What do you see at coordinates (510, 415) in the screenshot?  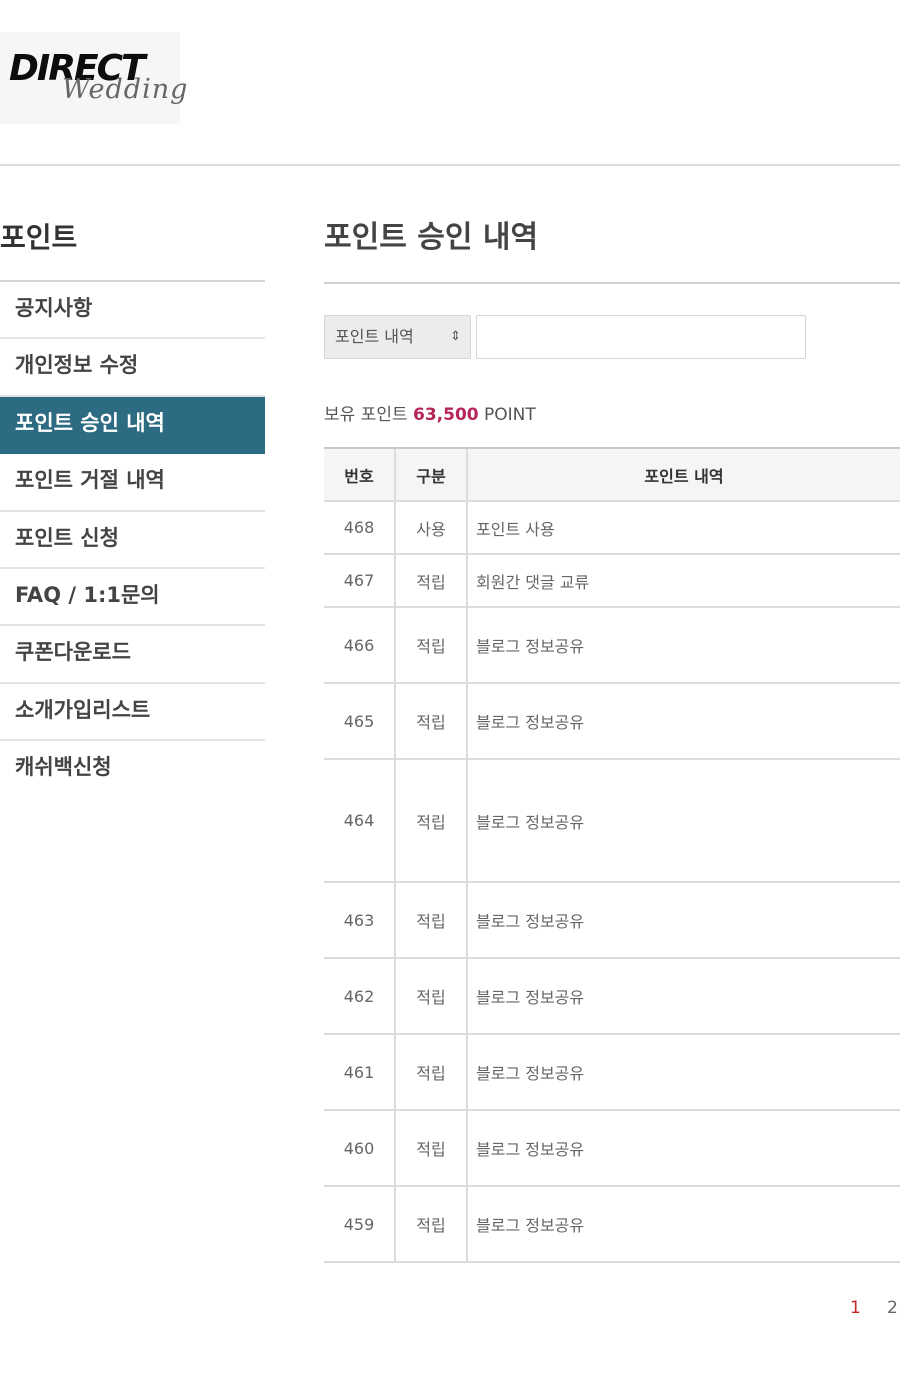 I see `points-unit: POINT` at bounding box center [510, 415].